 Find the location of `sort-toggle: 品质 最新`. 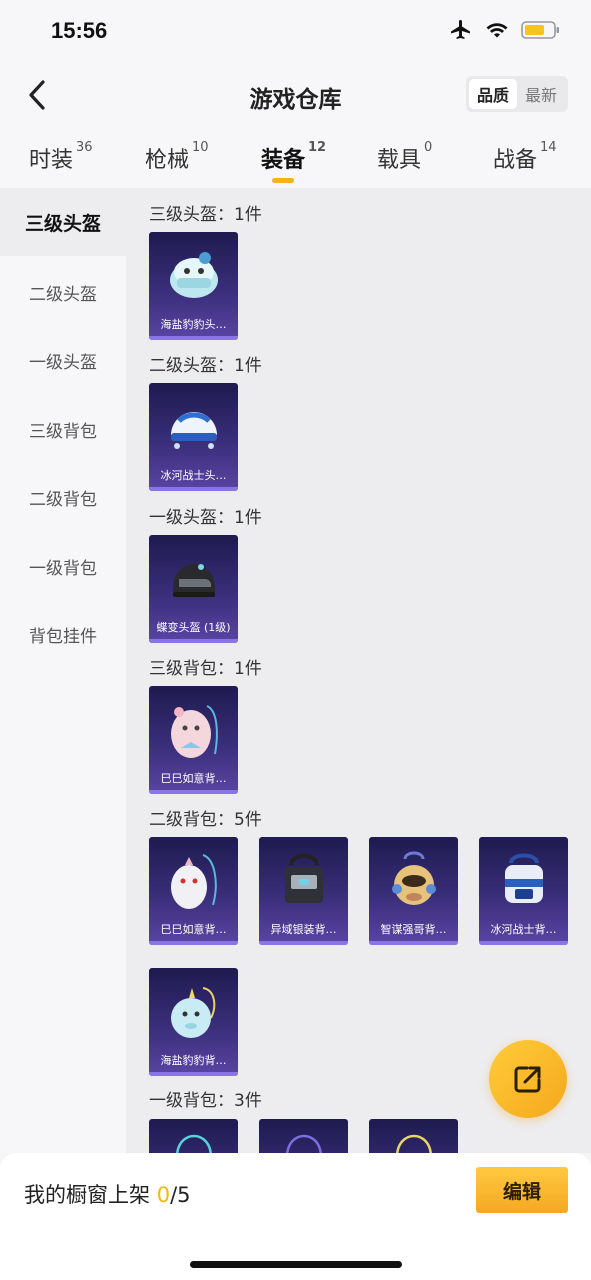

sort-toggle: 品质 最新 is located at coordinates (517, 94).